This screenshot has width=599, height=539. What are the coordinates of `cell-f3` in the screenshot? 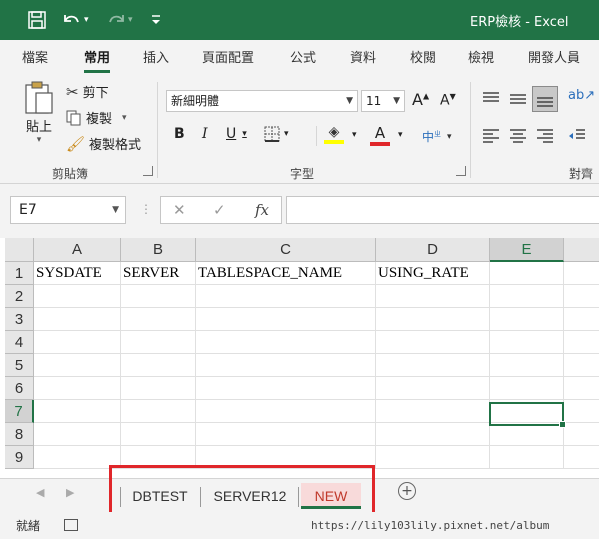 It's located at (581, 319).